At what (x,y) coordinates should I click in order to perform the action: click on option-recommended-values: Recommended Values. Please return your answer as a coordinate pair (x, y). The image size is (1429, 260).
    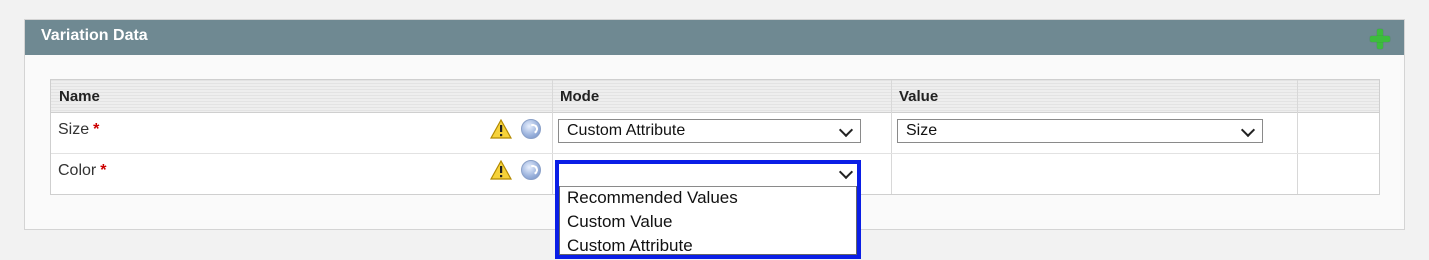
    Looking at the image, I should click on (708, 198).